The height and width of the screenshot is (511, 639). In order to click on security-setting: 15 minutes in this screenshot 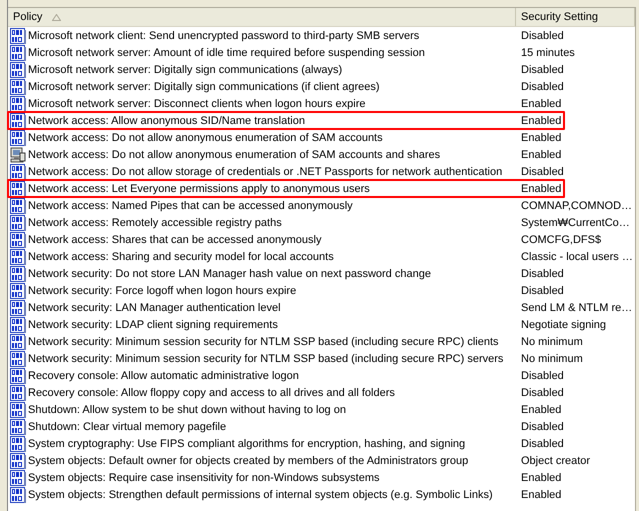, I will do `click(548, 52)`.